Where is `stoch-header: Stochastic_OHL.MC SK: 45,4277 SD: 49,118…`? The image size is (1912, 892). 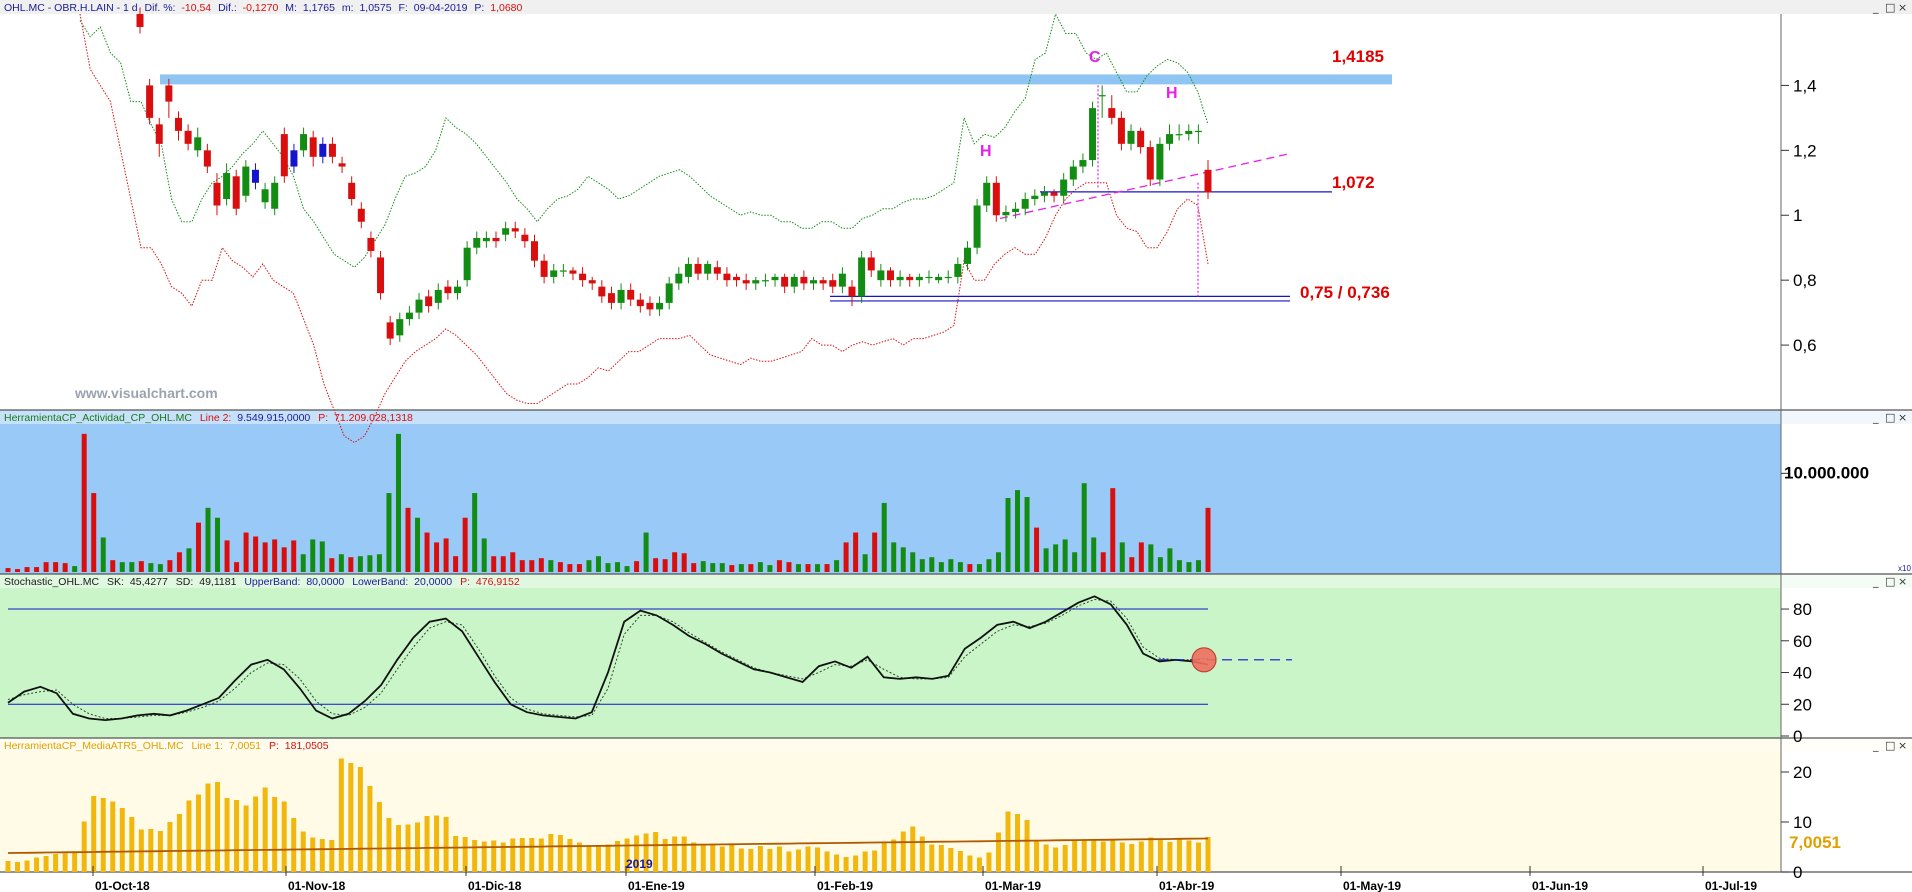 stoch-header: Stochastic_OHL.MC SK: 45,4277 SD: 49,118… is located at coordinates (262, 582).